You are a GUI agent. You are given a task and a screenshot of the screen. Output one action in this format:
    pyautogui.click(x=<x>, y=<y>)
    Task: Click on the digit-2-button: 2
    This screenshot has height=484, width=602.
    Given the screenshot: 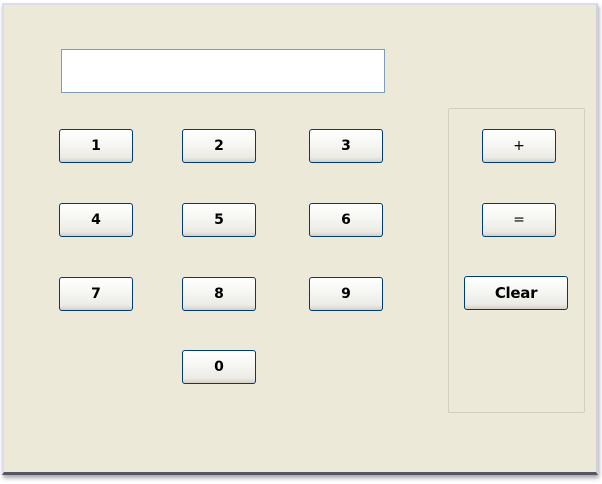 What is the action you would take?
    pyautogui.click(x=219, y=146)
    